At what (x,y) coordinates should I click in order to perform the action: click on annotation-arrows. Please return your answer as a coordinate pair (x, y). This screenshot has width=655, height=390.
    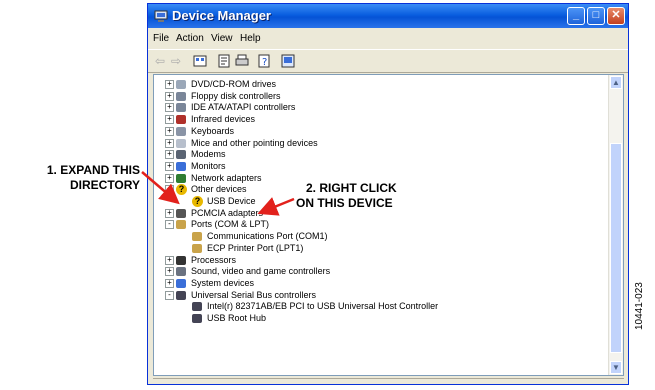
    Looking at the image, I should click on (218, 193).